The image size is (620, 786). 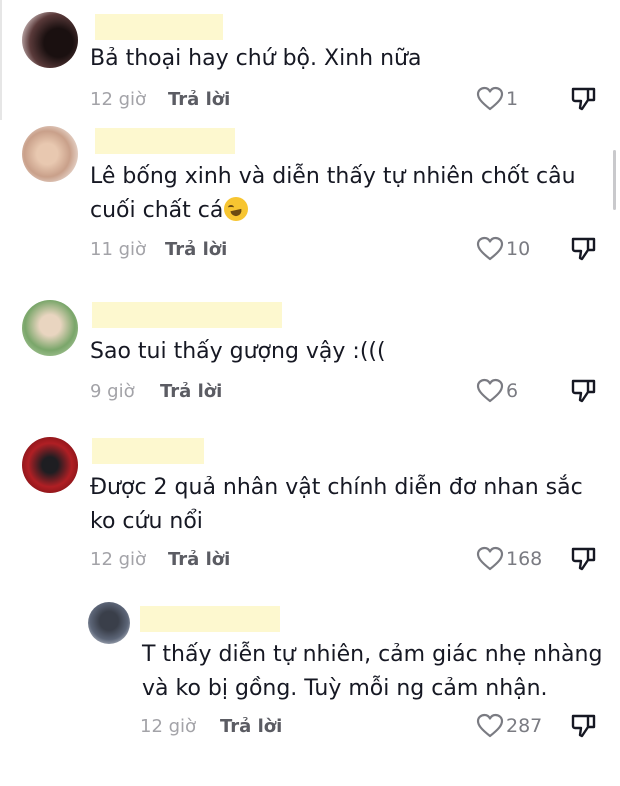 I want to click on comment-text-line-2: cuối chất cá, so click(x=169, y=210).